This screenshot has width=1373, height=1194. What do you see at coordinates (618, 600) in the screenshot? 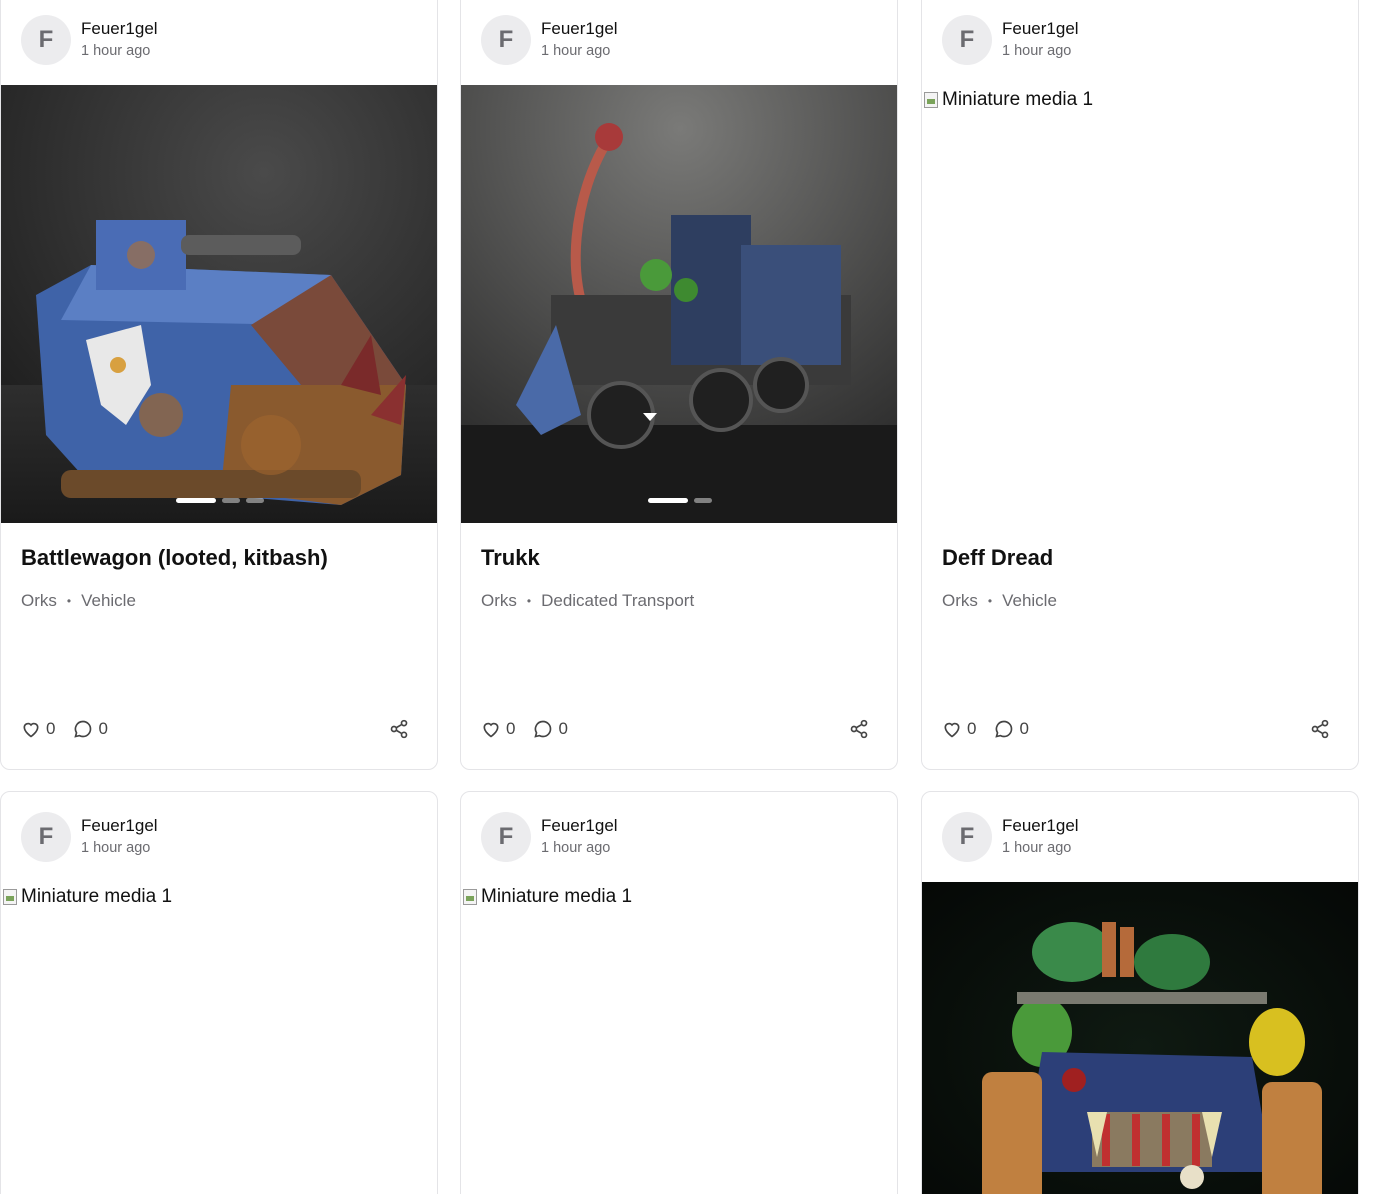
I see `category-label: Dedicated Transport` at bounding box center [618, 600].